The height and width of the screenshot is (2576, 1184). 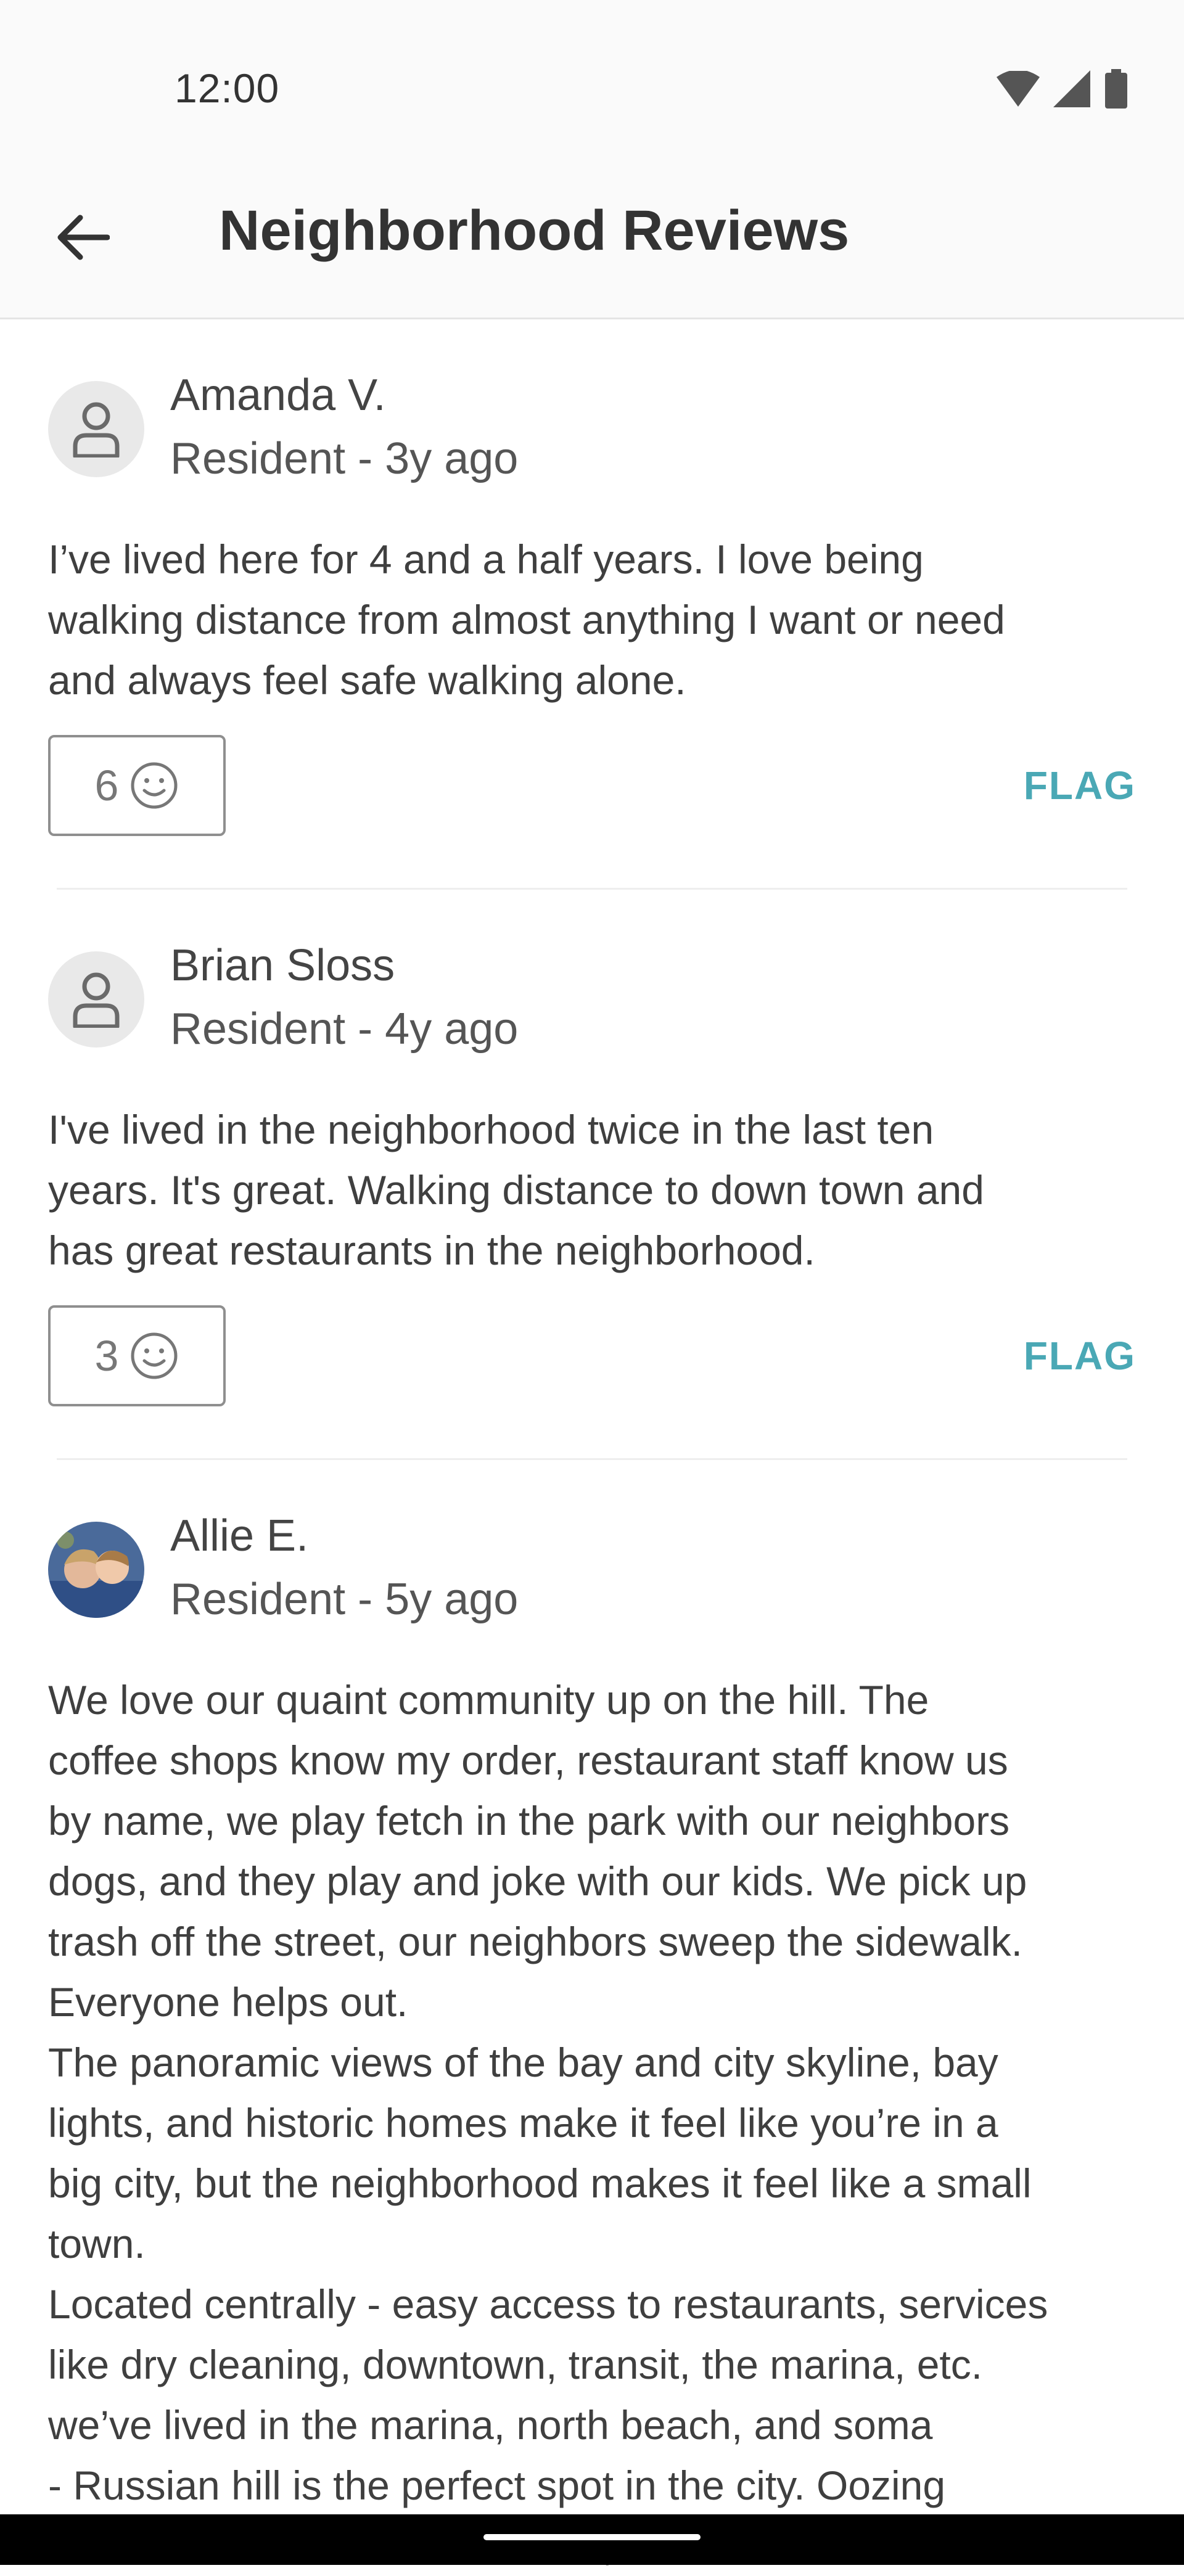 What do you see at coordinates (344, 1600) in the screenshot?
I see `reviewer-meta: Resident - 5y ago` at bounding box center [344, 1600].